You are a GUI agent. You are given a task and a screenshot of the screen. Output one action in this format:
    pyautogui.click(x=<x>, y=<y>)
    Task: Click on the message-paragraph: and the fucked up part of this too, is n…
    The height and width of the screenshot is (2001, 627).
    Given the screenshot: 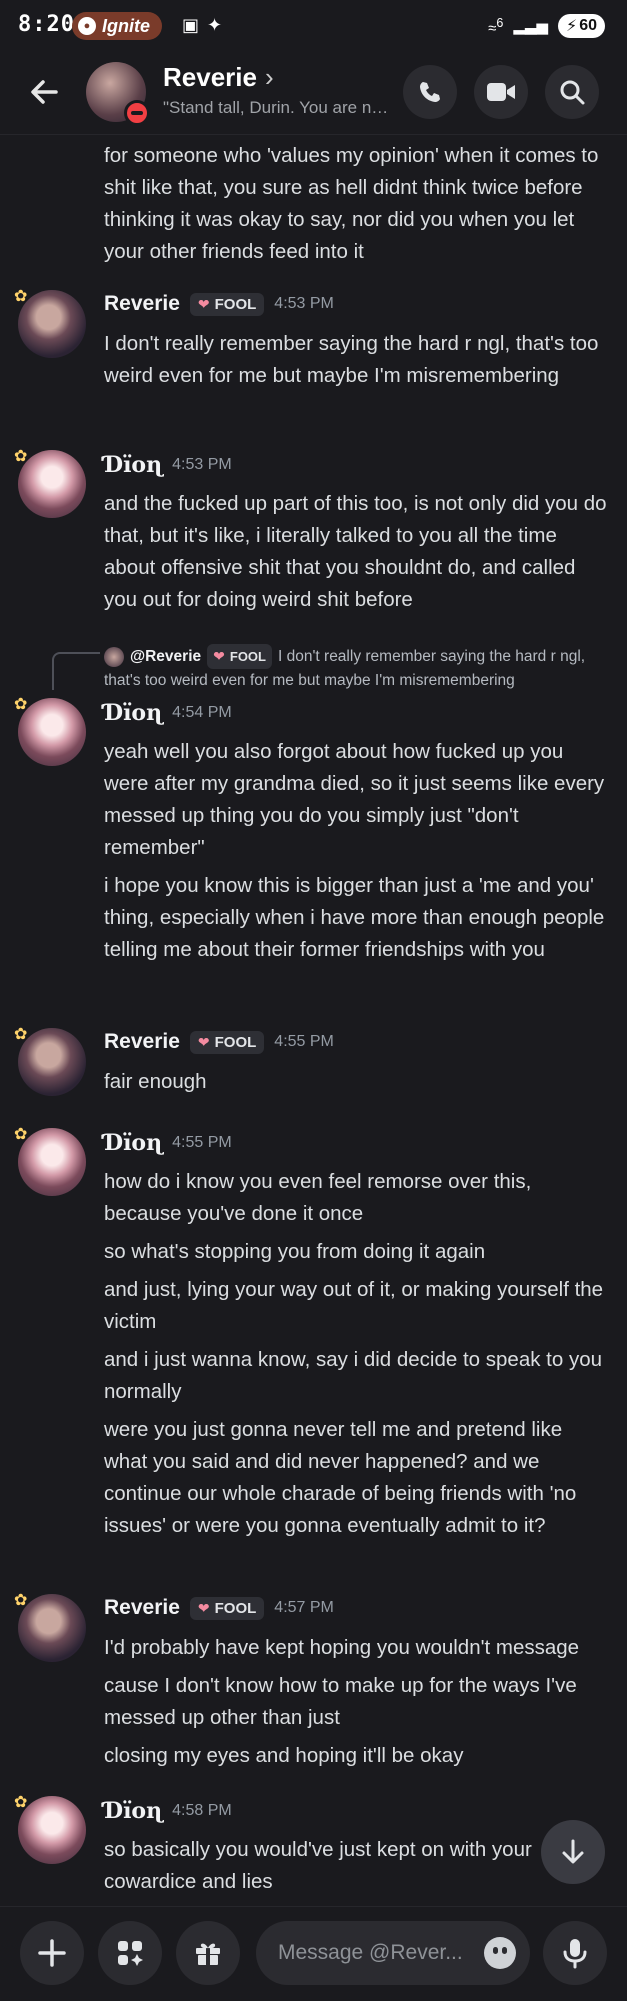 What is the action you would take?
    pyautogui.click(x=355, y=551)
    